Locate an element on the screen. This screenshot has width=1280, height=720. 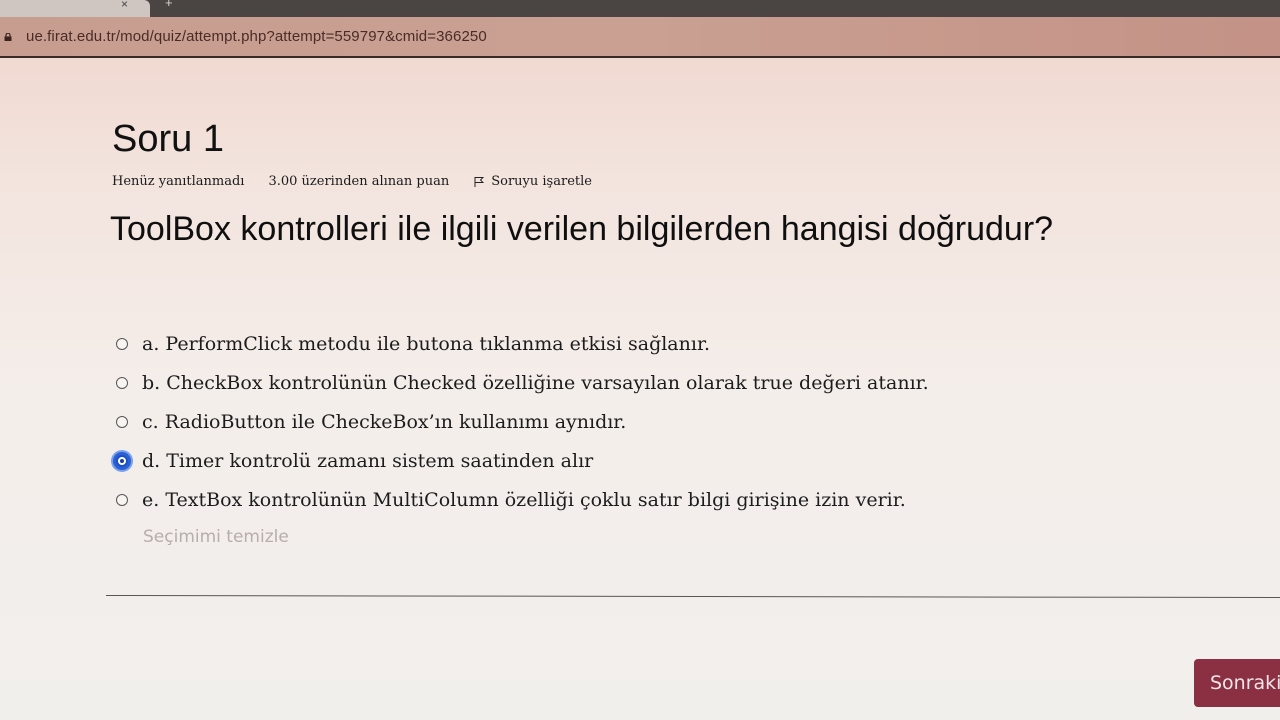
question-title: Soru 1 is located at coordinates (168, 139).